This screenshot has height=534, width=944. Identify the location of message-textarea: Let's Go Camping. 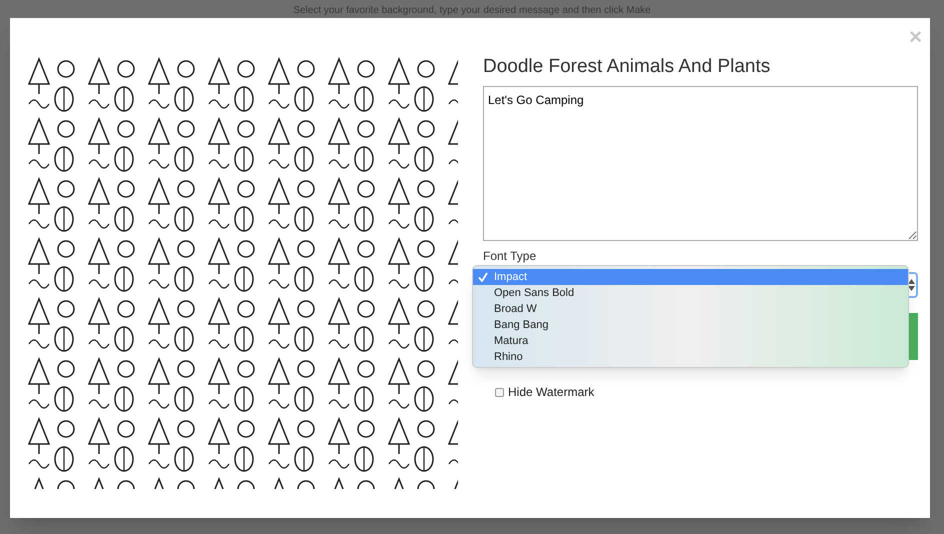
(700, 163).